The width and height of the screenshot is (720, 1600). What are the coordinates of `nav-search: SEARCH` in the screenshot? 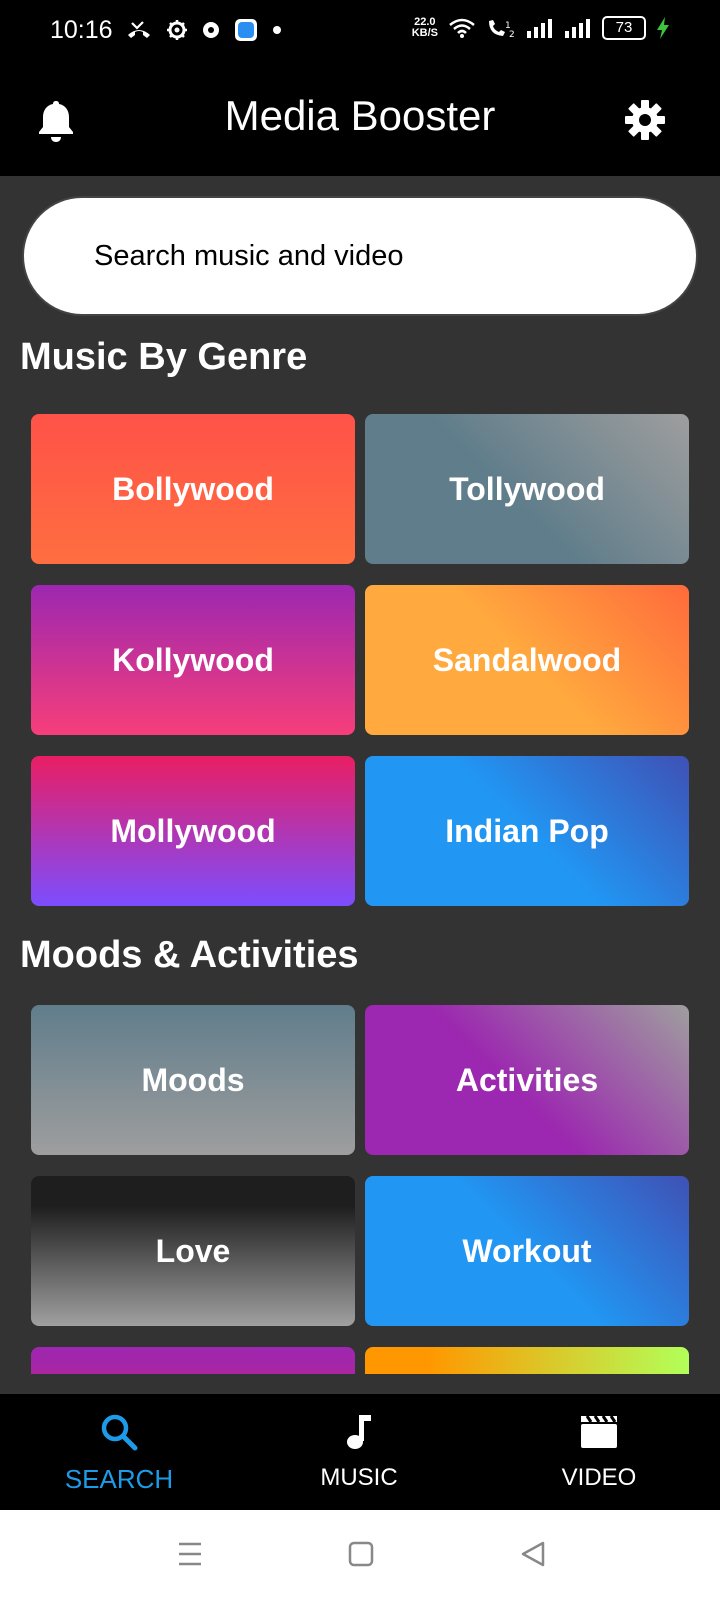 It's located at (119, 1452).